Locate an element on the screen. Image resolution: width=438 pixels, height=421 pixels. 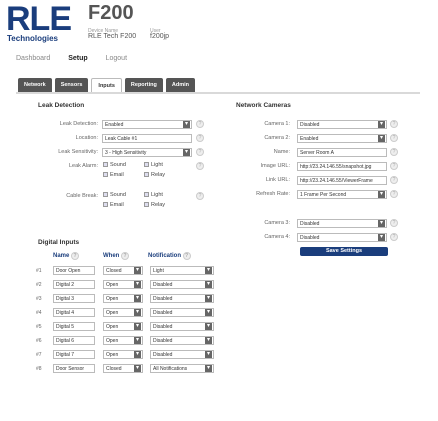
device-model-title: F200 is located at coordinates (111, 13).